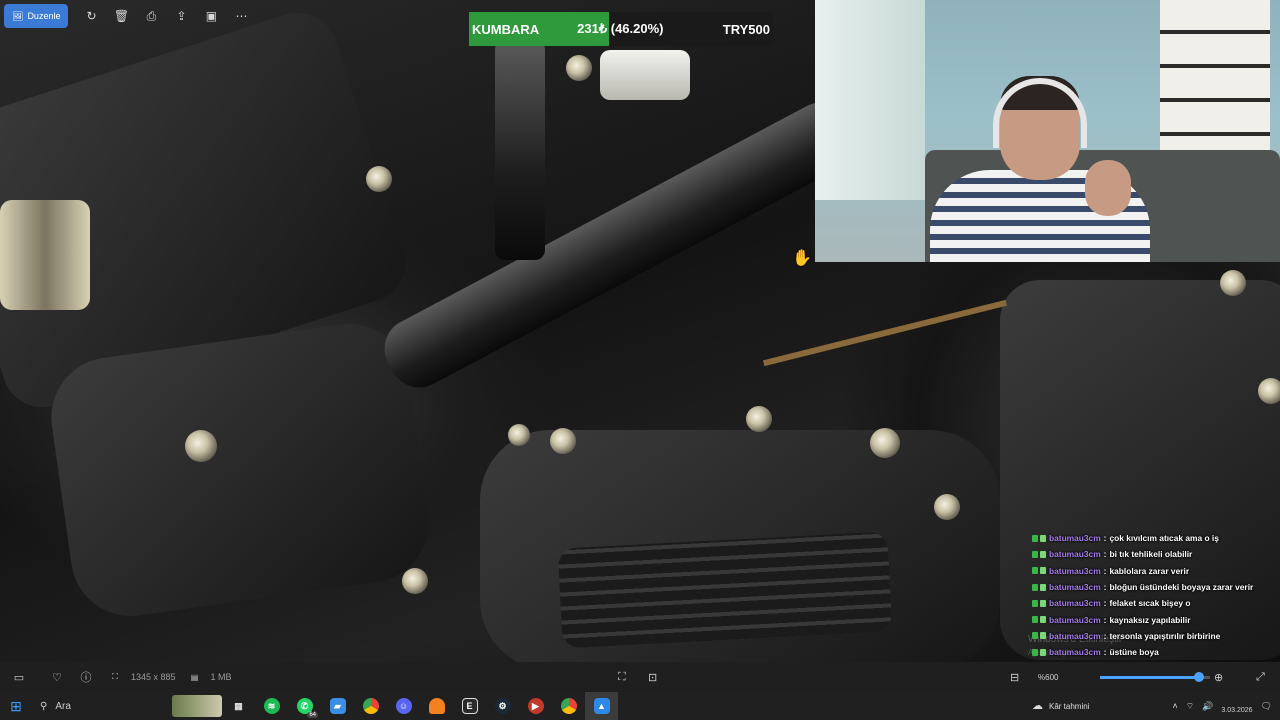 This screenshot has width=1280, height=720. I want to click on edit-button: 🖼 Duzenle, so click(36, 16).